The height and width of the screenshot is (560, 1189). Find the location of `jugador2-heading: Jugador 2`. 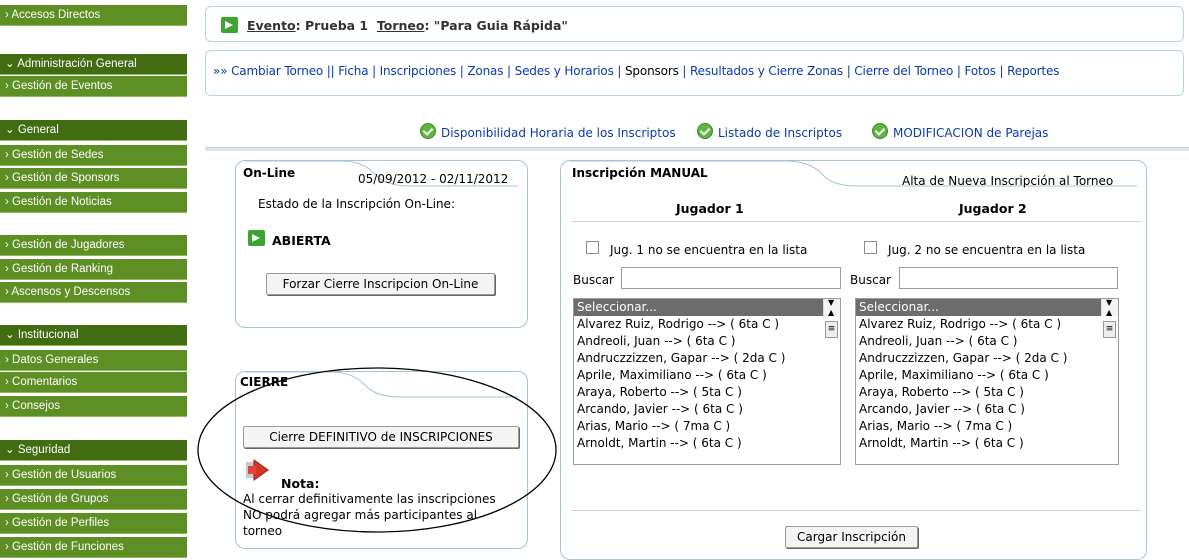

jugador2-heading: Jugador 2 is located at coordinates (993, 208).